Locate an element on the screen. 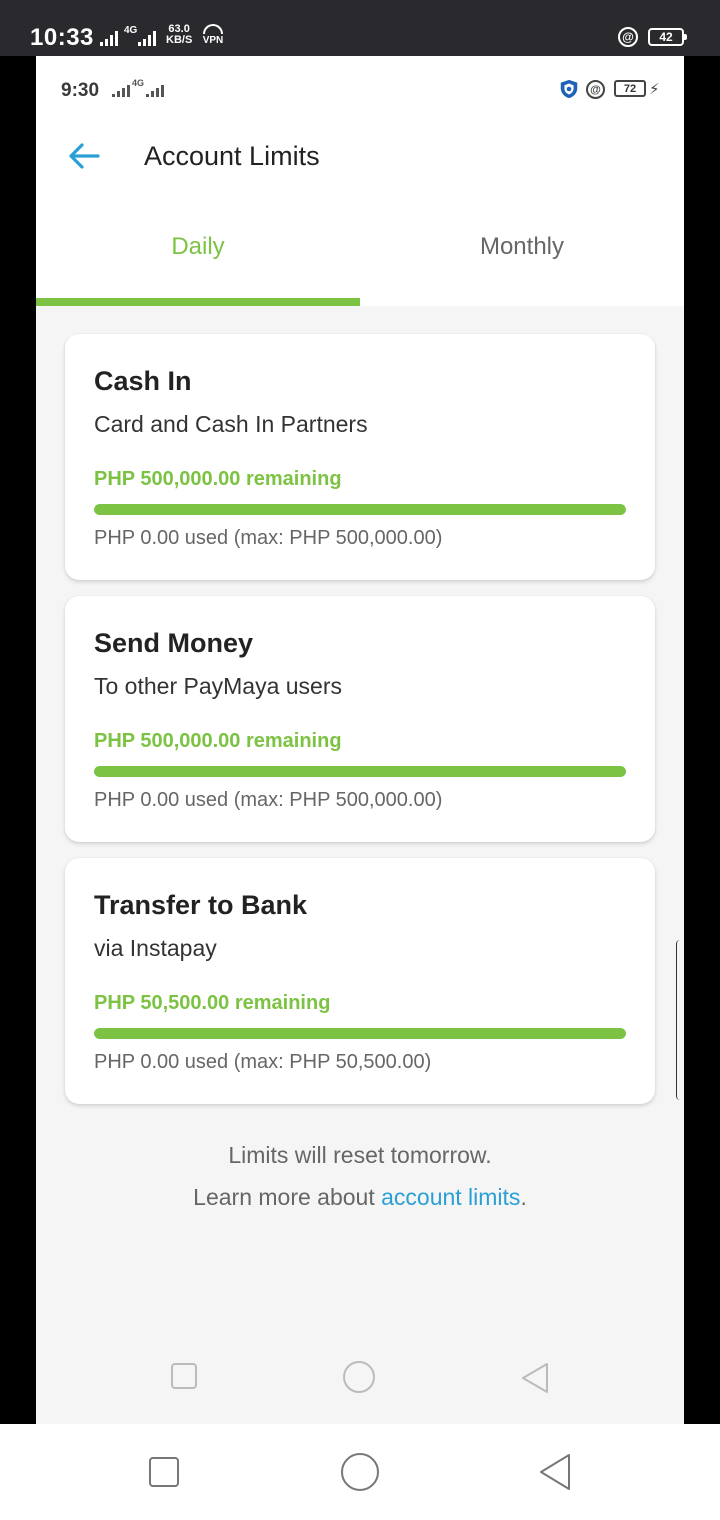 The width and height of the screenshot is (720, 1520). outer-network-speed: 63.0 KB/S is located at coordinates (179, 35).